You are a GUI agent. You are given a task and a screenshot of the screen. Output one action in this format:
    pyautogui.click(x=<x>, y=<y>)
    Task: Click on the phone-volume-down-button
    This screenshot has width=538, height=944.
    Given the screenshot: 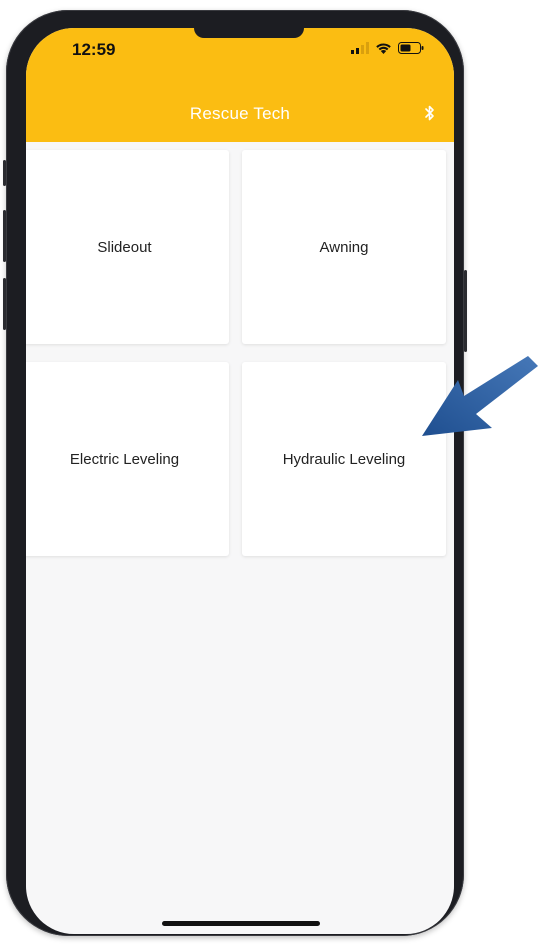 What is the action you would take?
    pyautogui.click(x=4, y=304)
    